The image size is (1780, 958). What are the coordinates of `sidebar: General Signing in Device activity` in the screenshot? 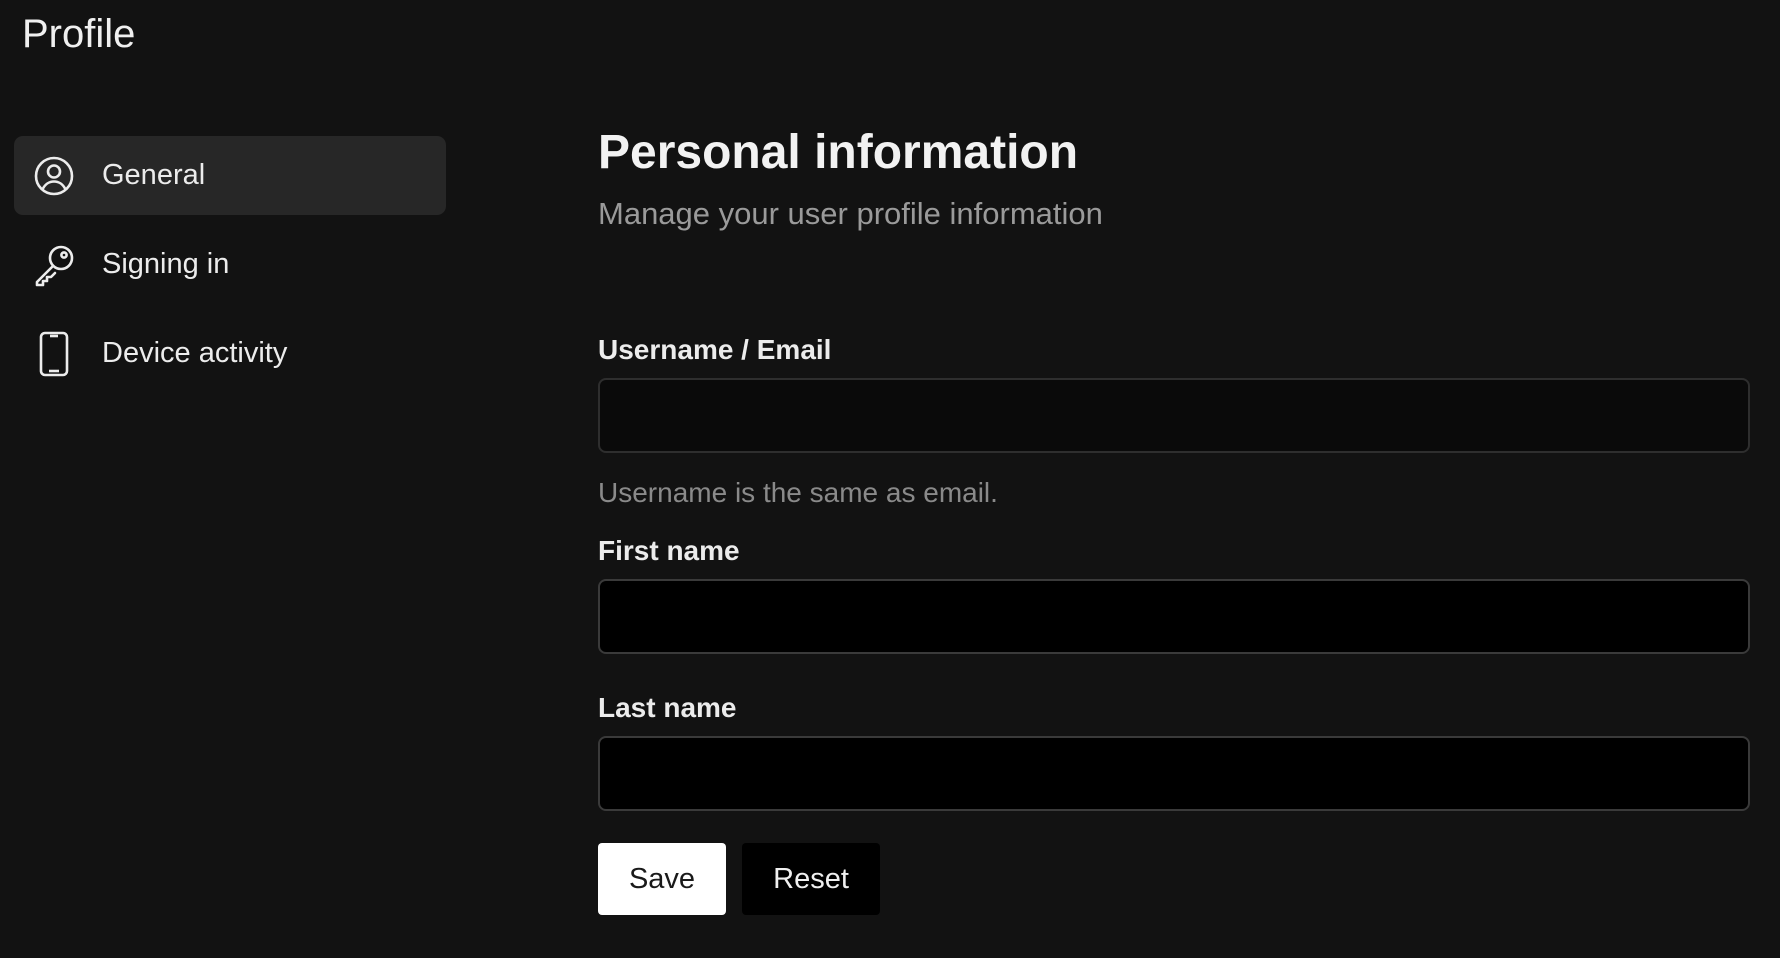 It's located at (230, 269).